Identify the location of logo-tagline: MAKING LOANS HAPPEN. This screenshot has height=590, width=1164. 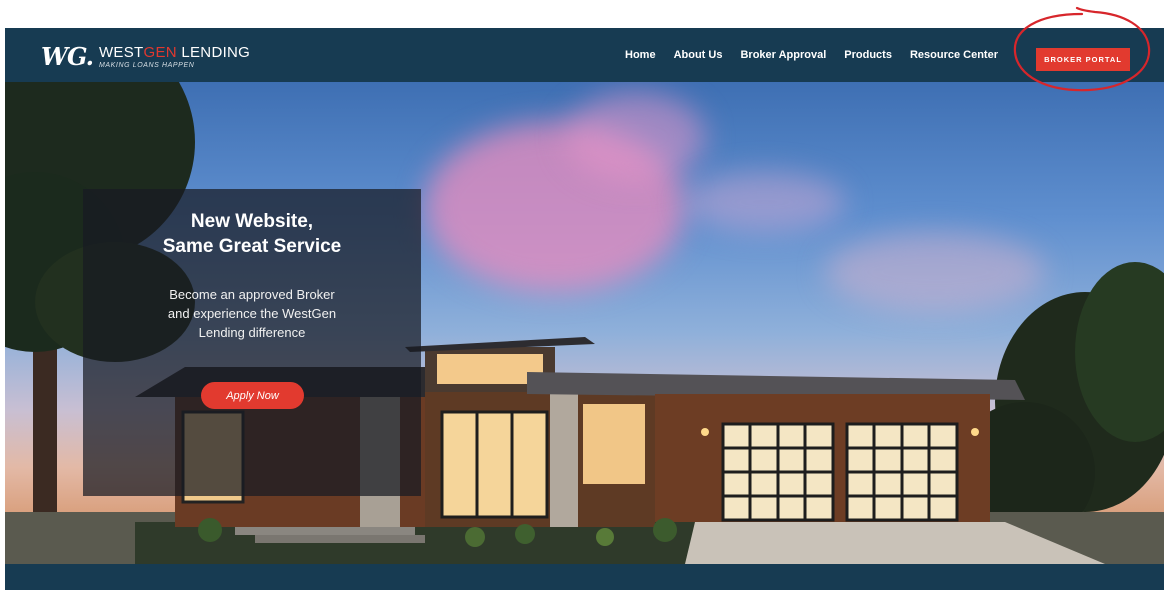
(146, 65).